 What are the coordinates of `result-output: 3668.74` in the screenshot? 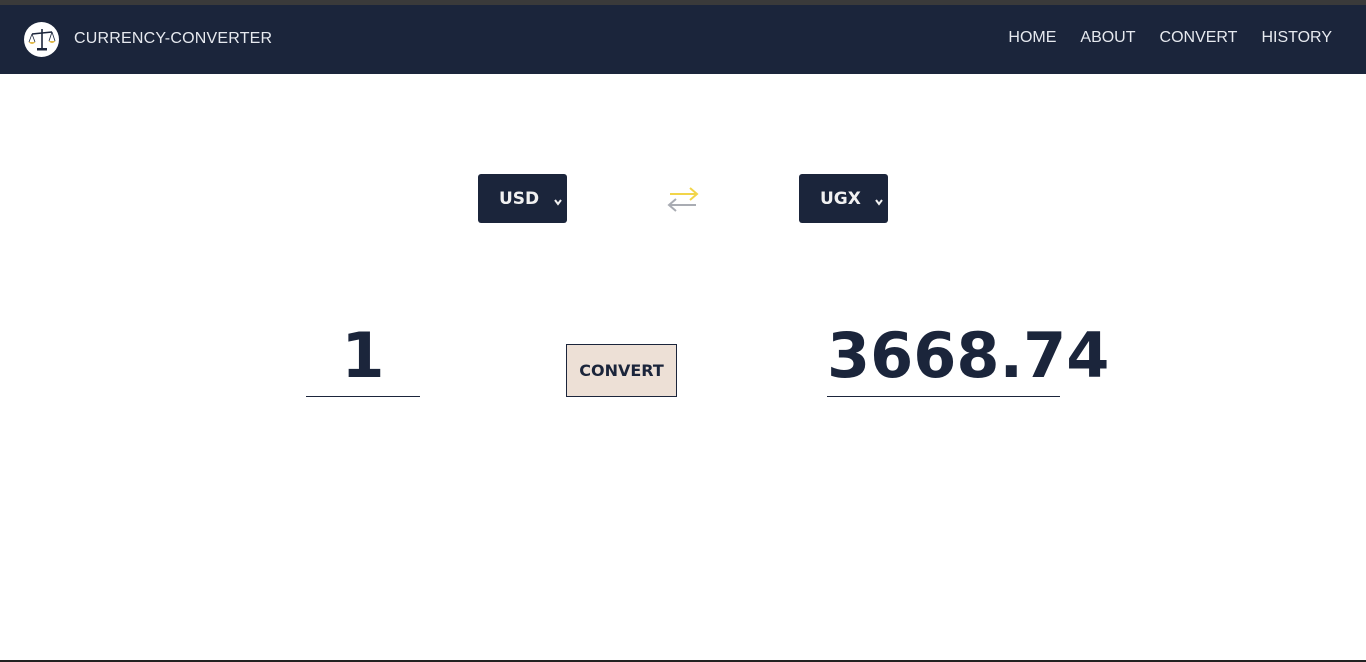 It's located at (968, 357).